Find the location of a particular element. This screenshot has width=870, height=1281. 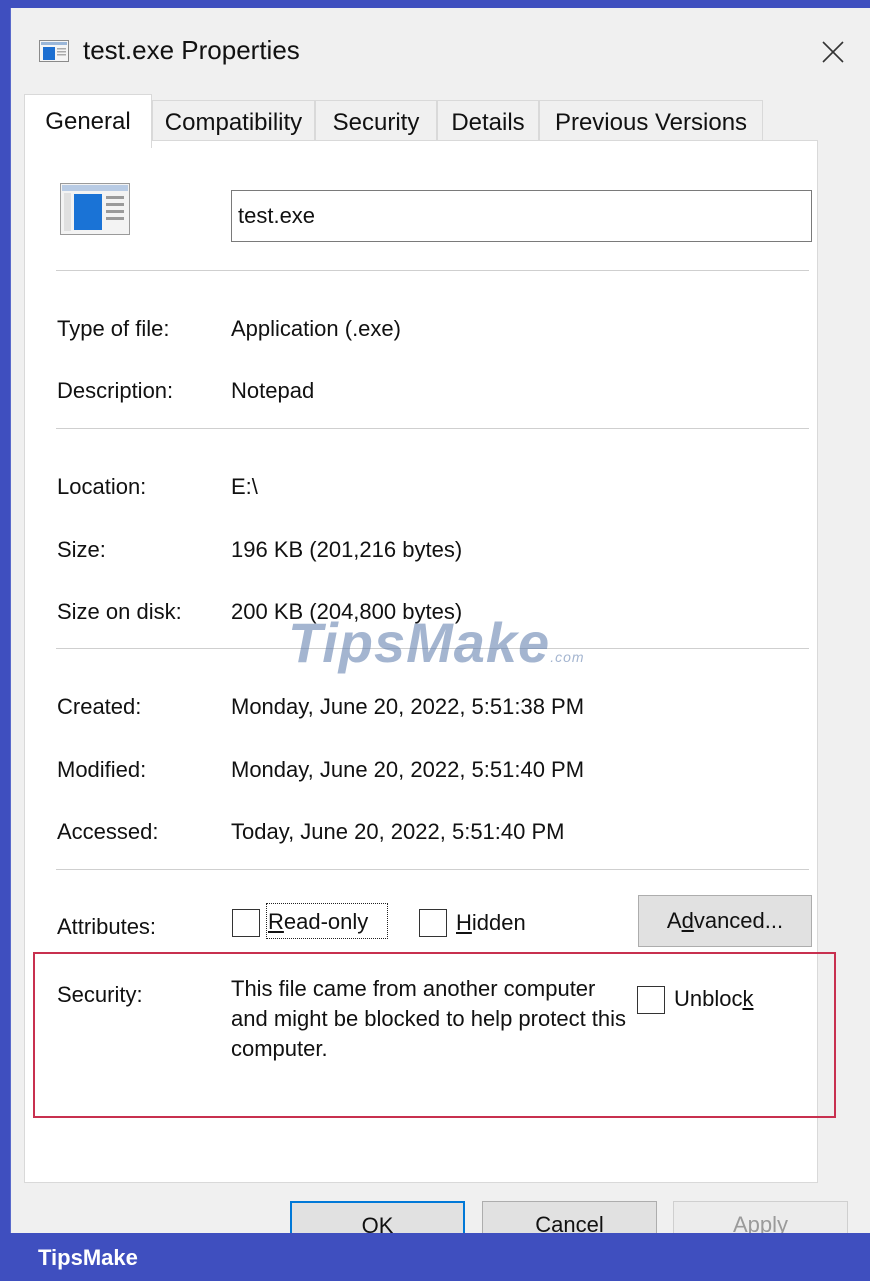

footer-brand: TipsMake is located at coordinates (88, 1257).